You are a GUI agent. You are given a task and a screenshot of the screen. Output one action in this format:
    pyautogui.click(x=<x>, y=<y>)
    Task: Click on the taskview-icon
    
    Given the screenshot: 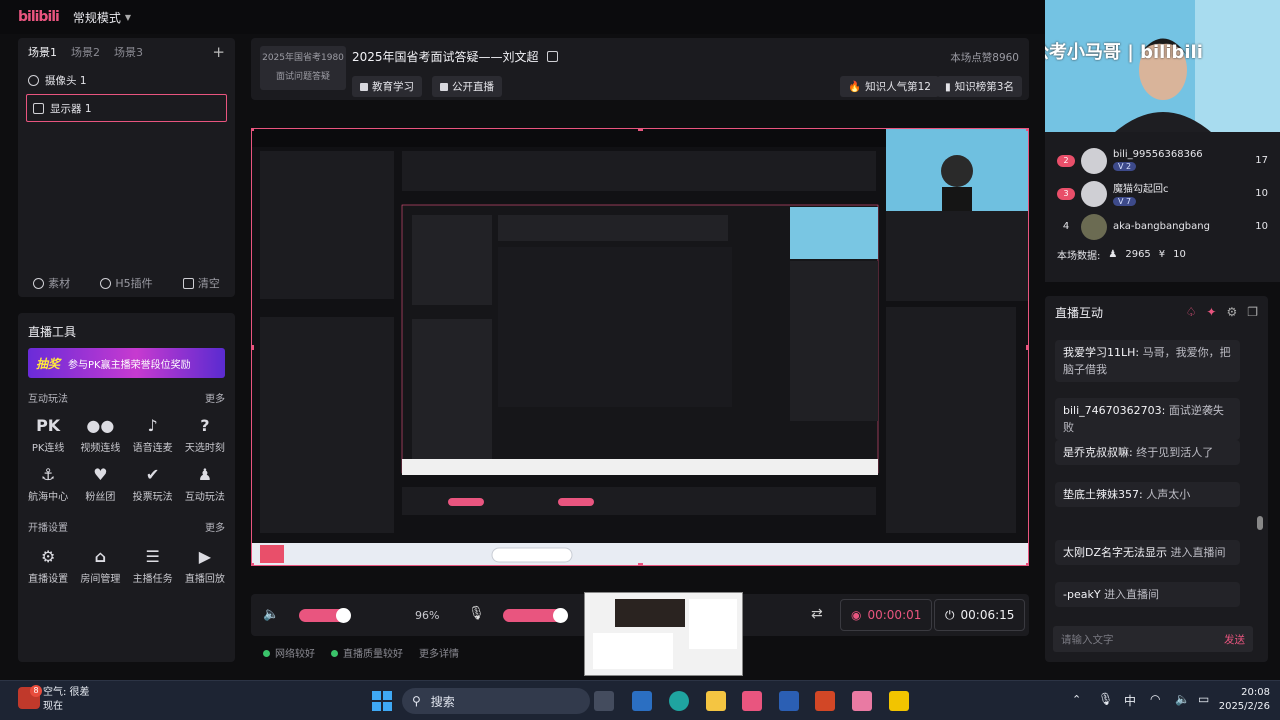 What is the action you would take?
    pyautogui.click(x=604, y=701)
    